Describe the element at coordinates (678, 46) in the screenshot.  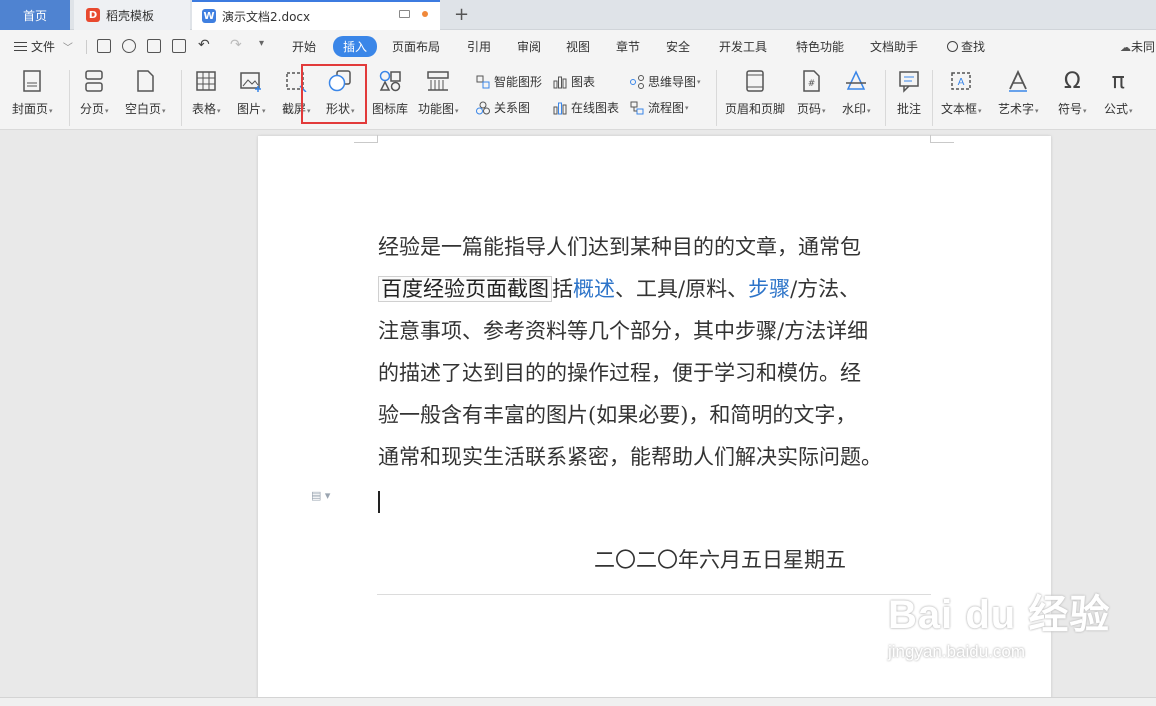
I see `menu-security: 安全` at that location.